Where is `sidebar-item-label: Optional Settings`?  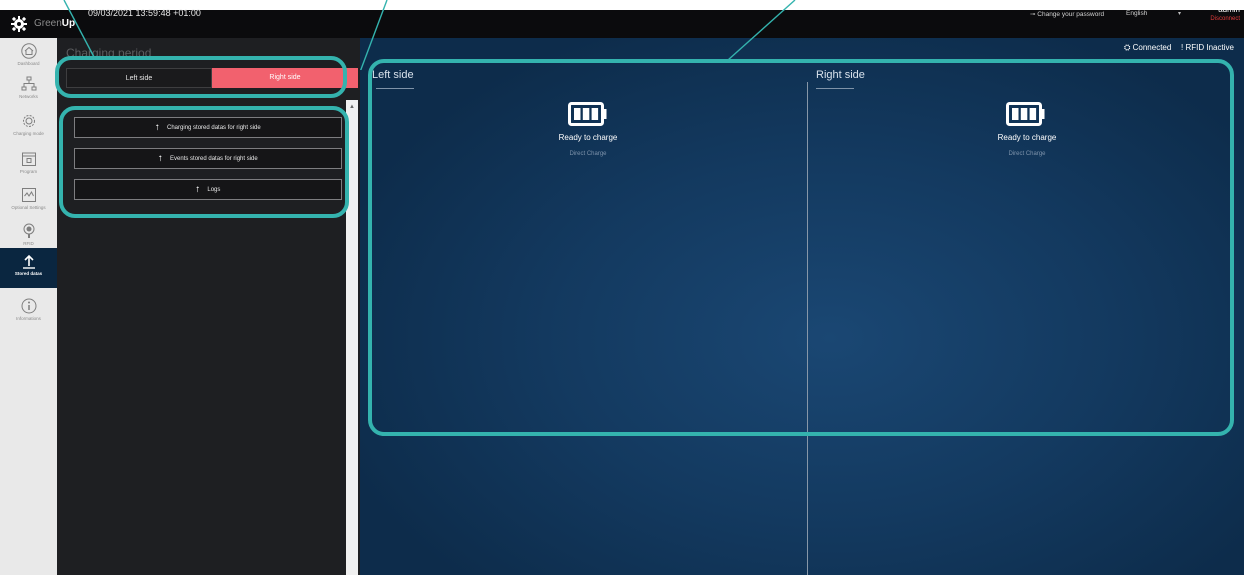
sidebar-item-label: Optional Settings is located at coordinates (28, 207).